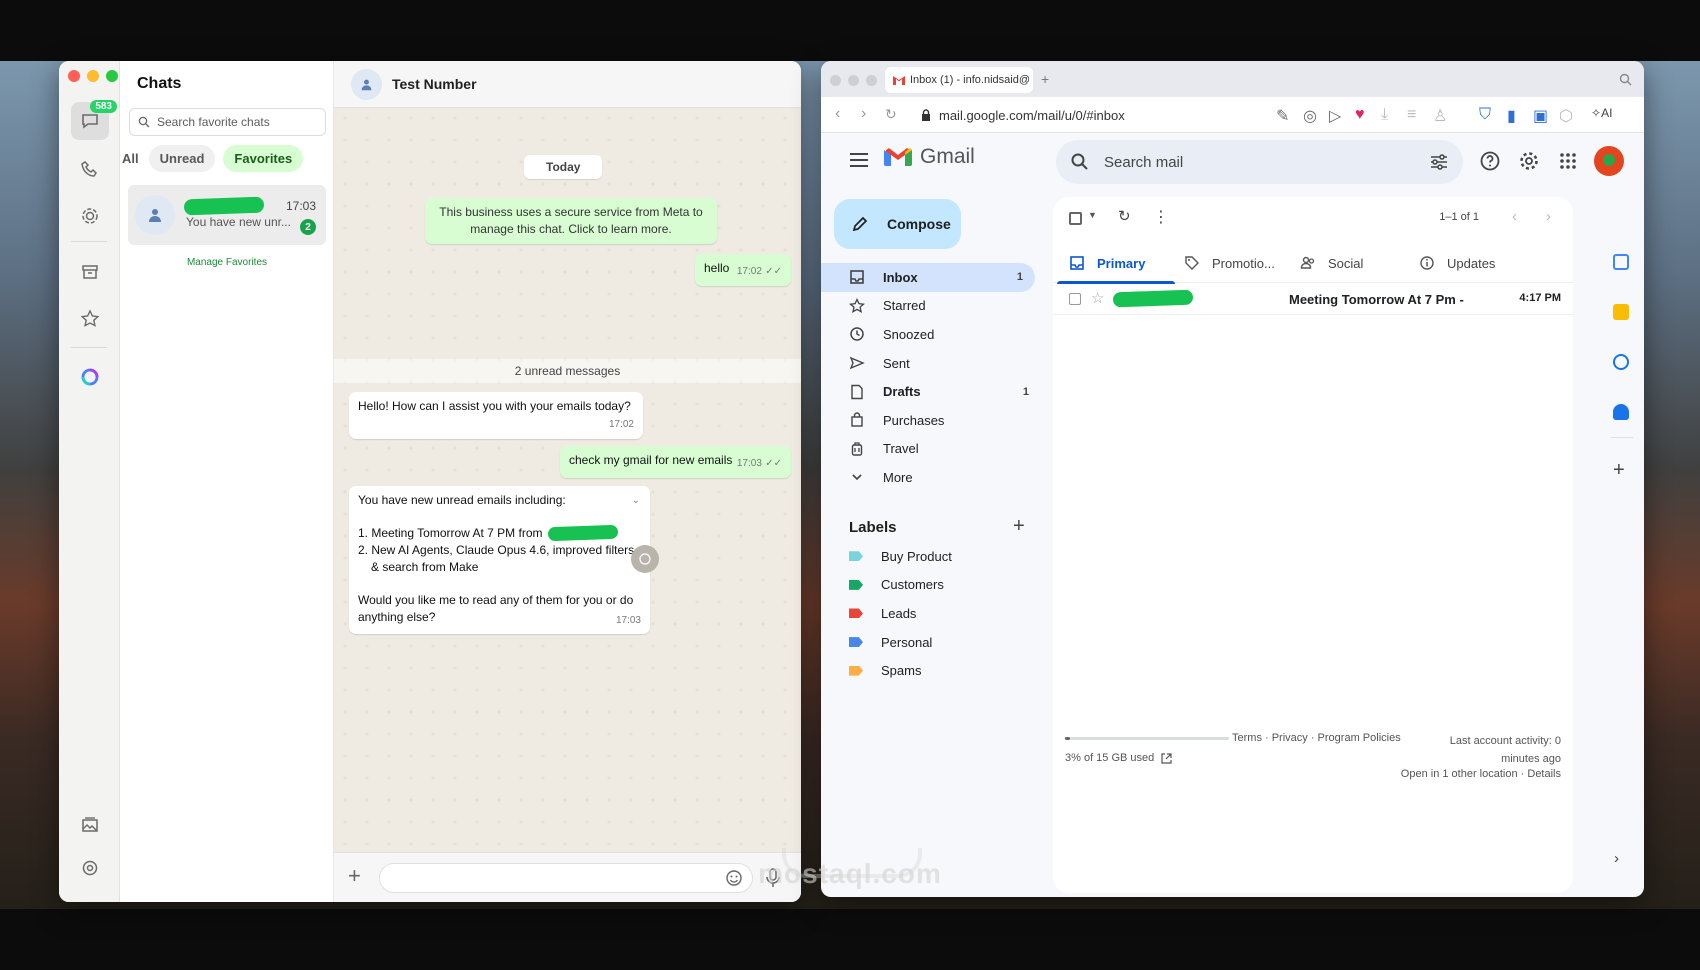  Describe the element at coordinates (1415, 114) in the screenshot. I see `reader-icon: ≡` at that location.